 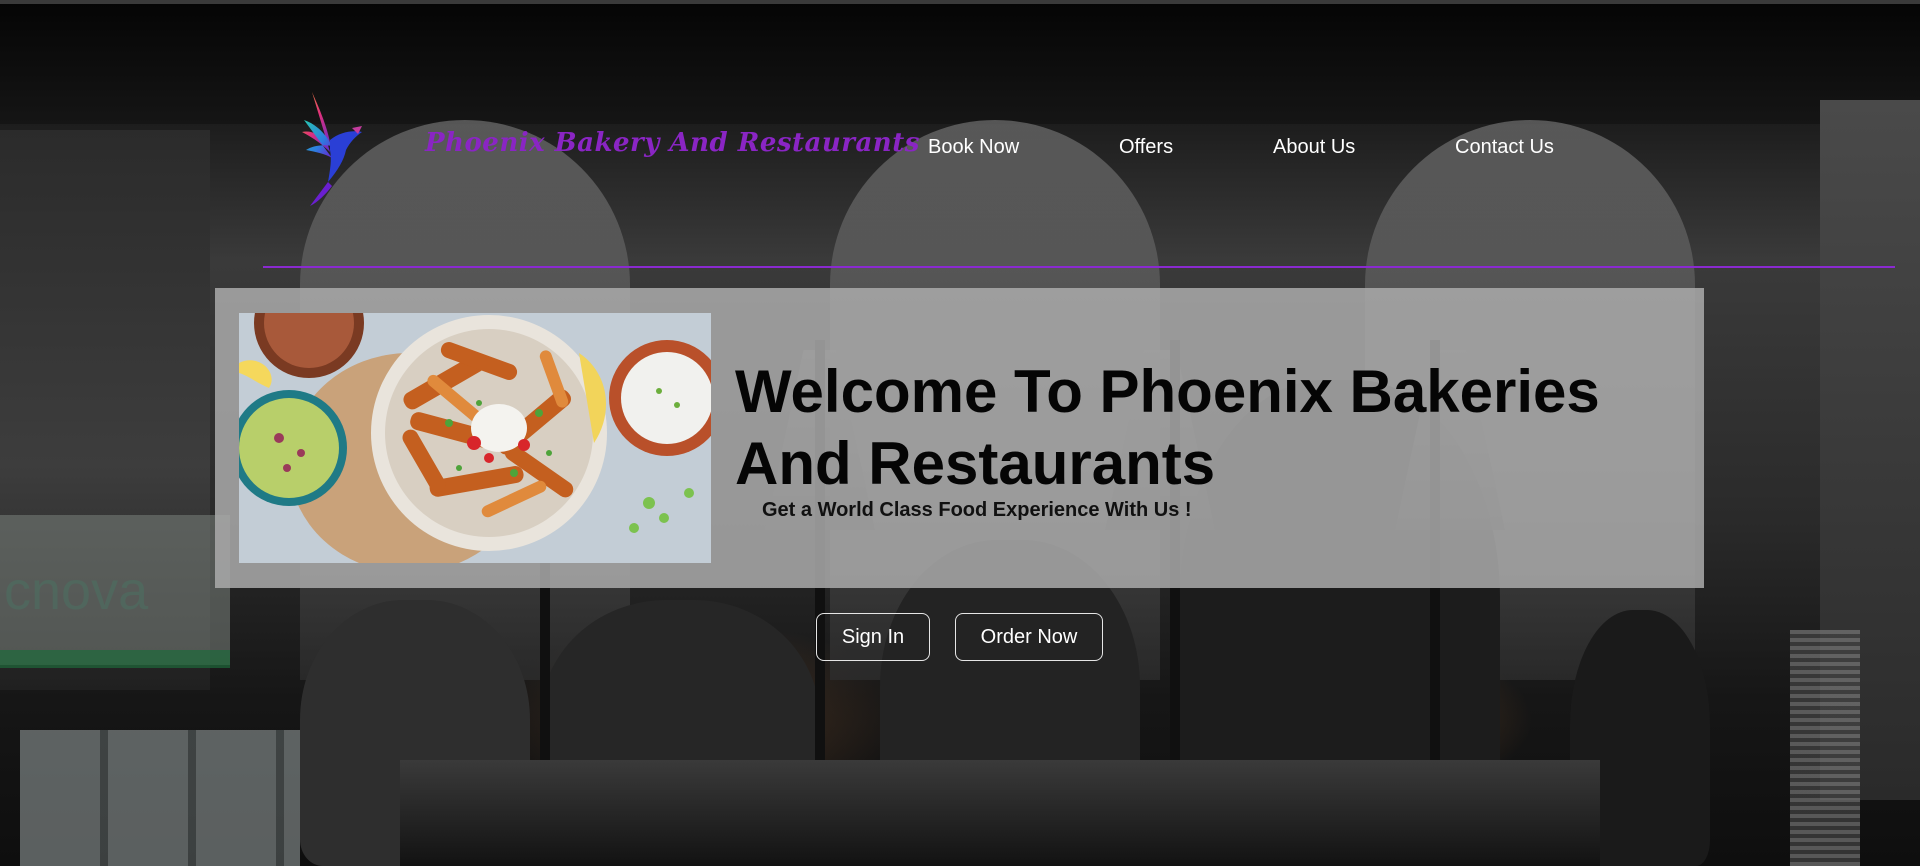 What do you see at coordinates (335, 150) in the screenshot?
I see `phoenix-bird-icon` at bounding box center [335, 150].